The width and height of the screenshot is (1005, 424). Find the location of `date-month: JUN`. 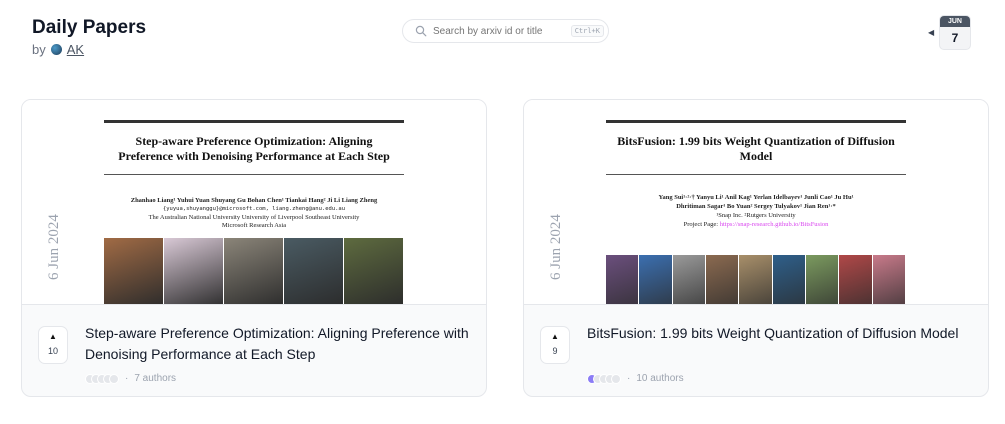

date-month: JUN is located at coordinates (955, 21).